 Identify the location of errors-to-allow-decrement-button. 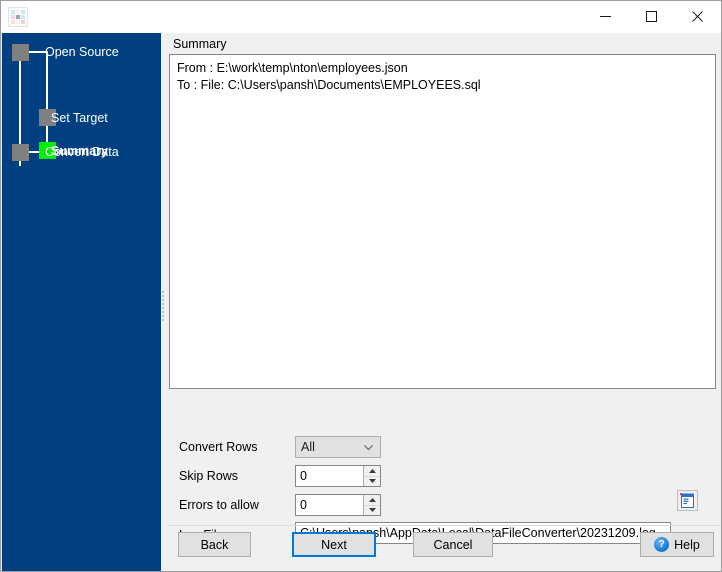
(371, 510).